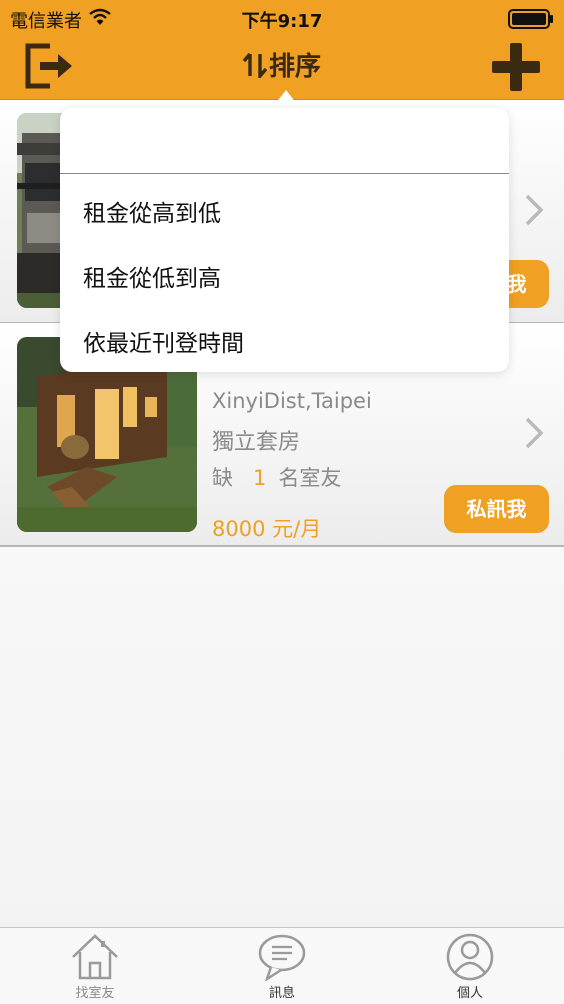 The width and height of the screenshot is (564, 1004). I want to click on nav-header: 電信業者 下午9:17 排序, so click(282, 50).